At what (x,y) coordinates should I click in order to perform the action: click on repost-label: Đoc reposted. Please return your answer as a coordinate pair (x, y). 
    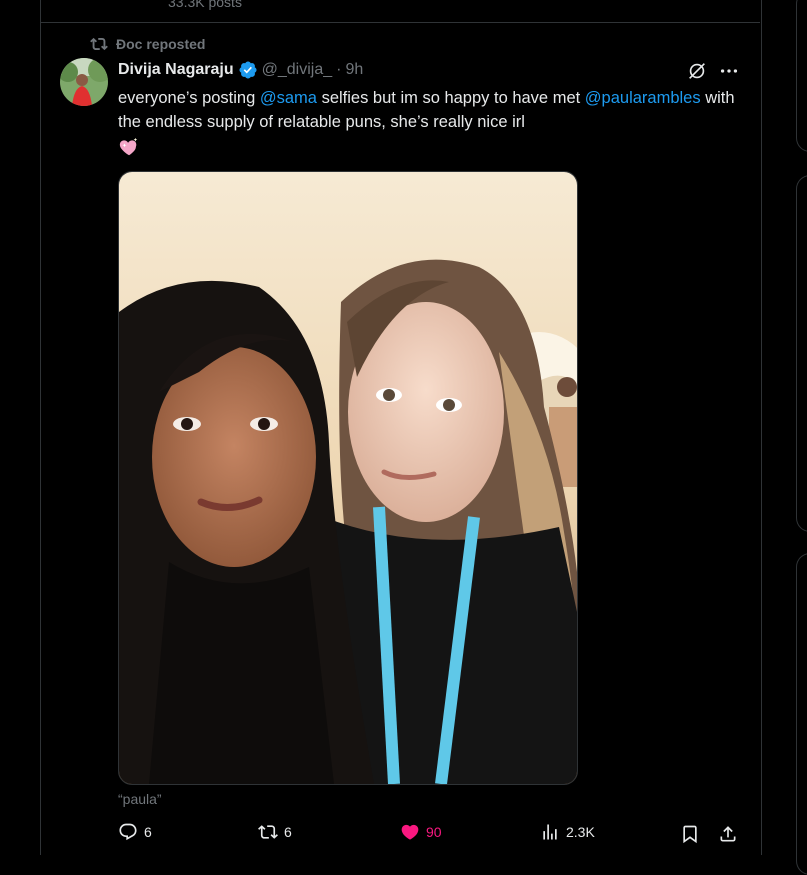
    Looking at the image, I should click on (161, 44).